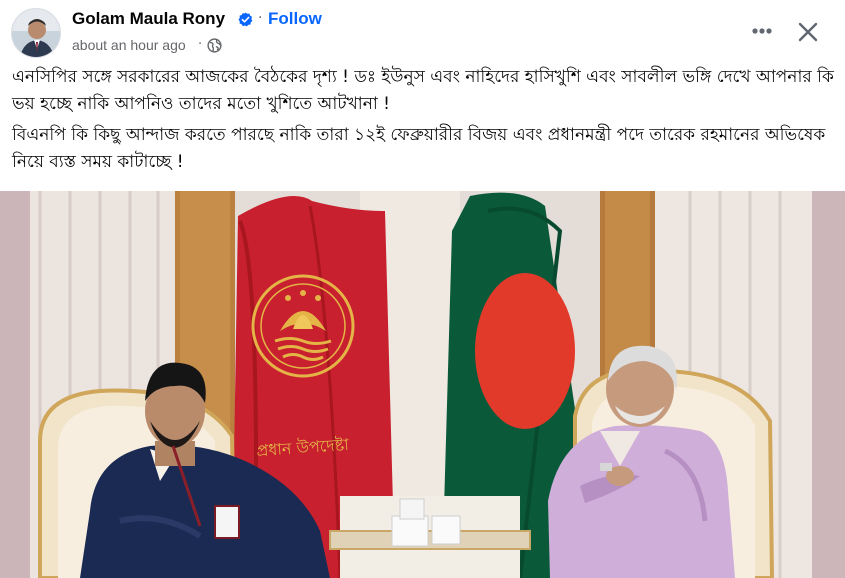 The width and height of the screenshot is (845, 578). What do you see at coordinates (762, 31) in the screenshot?
I see `more-options-icon` at bounding box center [762, 31].